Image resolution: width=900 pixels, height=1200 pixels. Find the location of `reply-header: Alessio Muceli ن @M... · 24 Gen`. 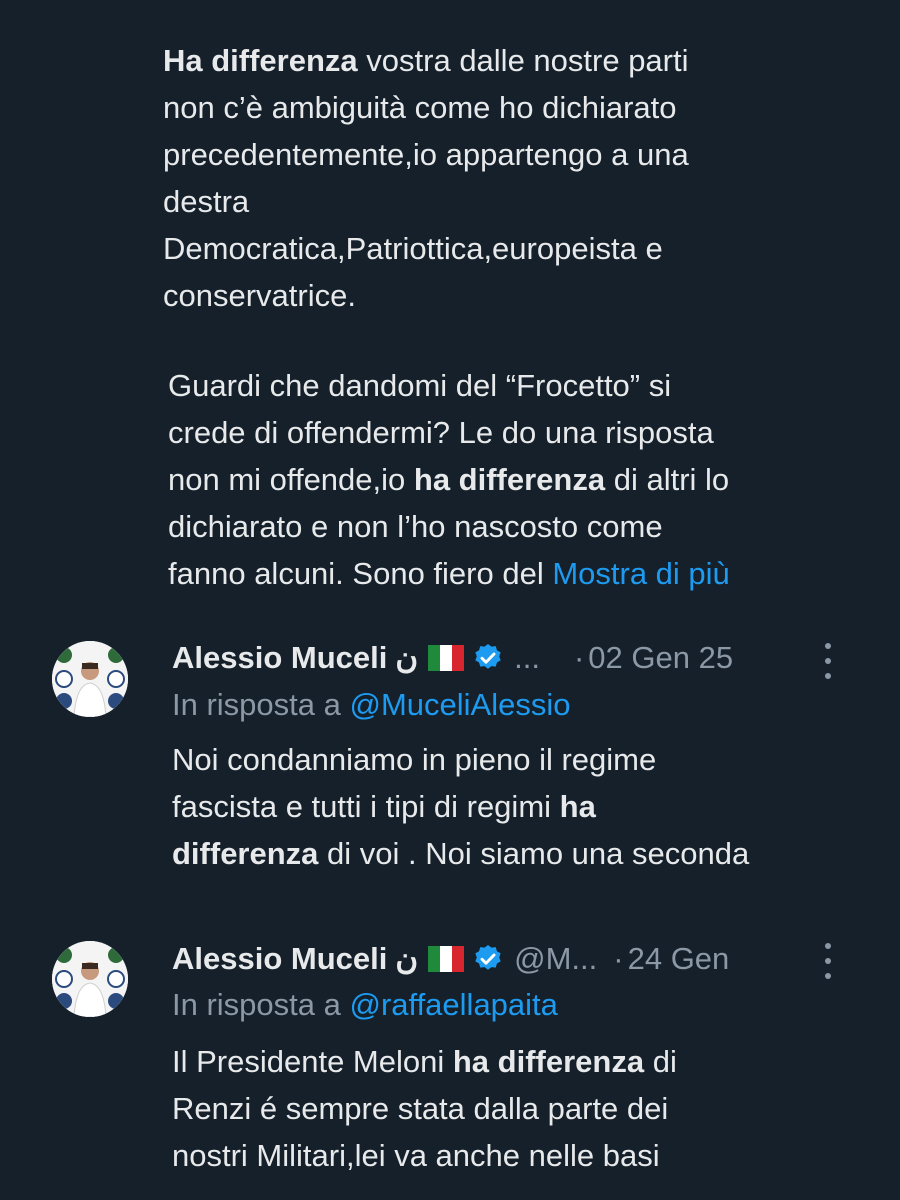

reply-header: Alessio Muceli ن @M... · 24 Gen is located at coordinates (450, 959).